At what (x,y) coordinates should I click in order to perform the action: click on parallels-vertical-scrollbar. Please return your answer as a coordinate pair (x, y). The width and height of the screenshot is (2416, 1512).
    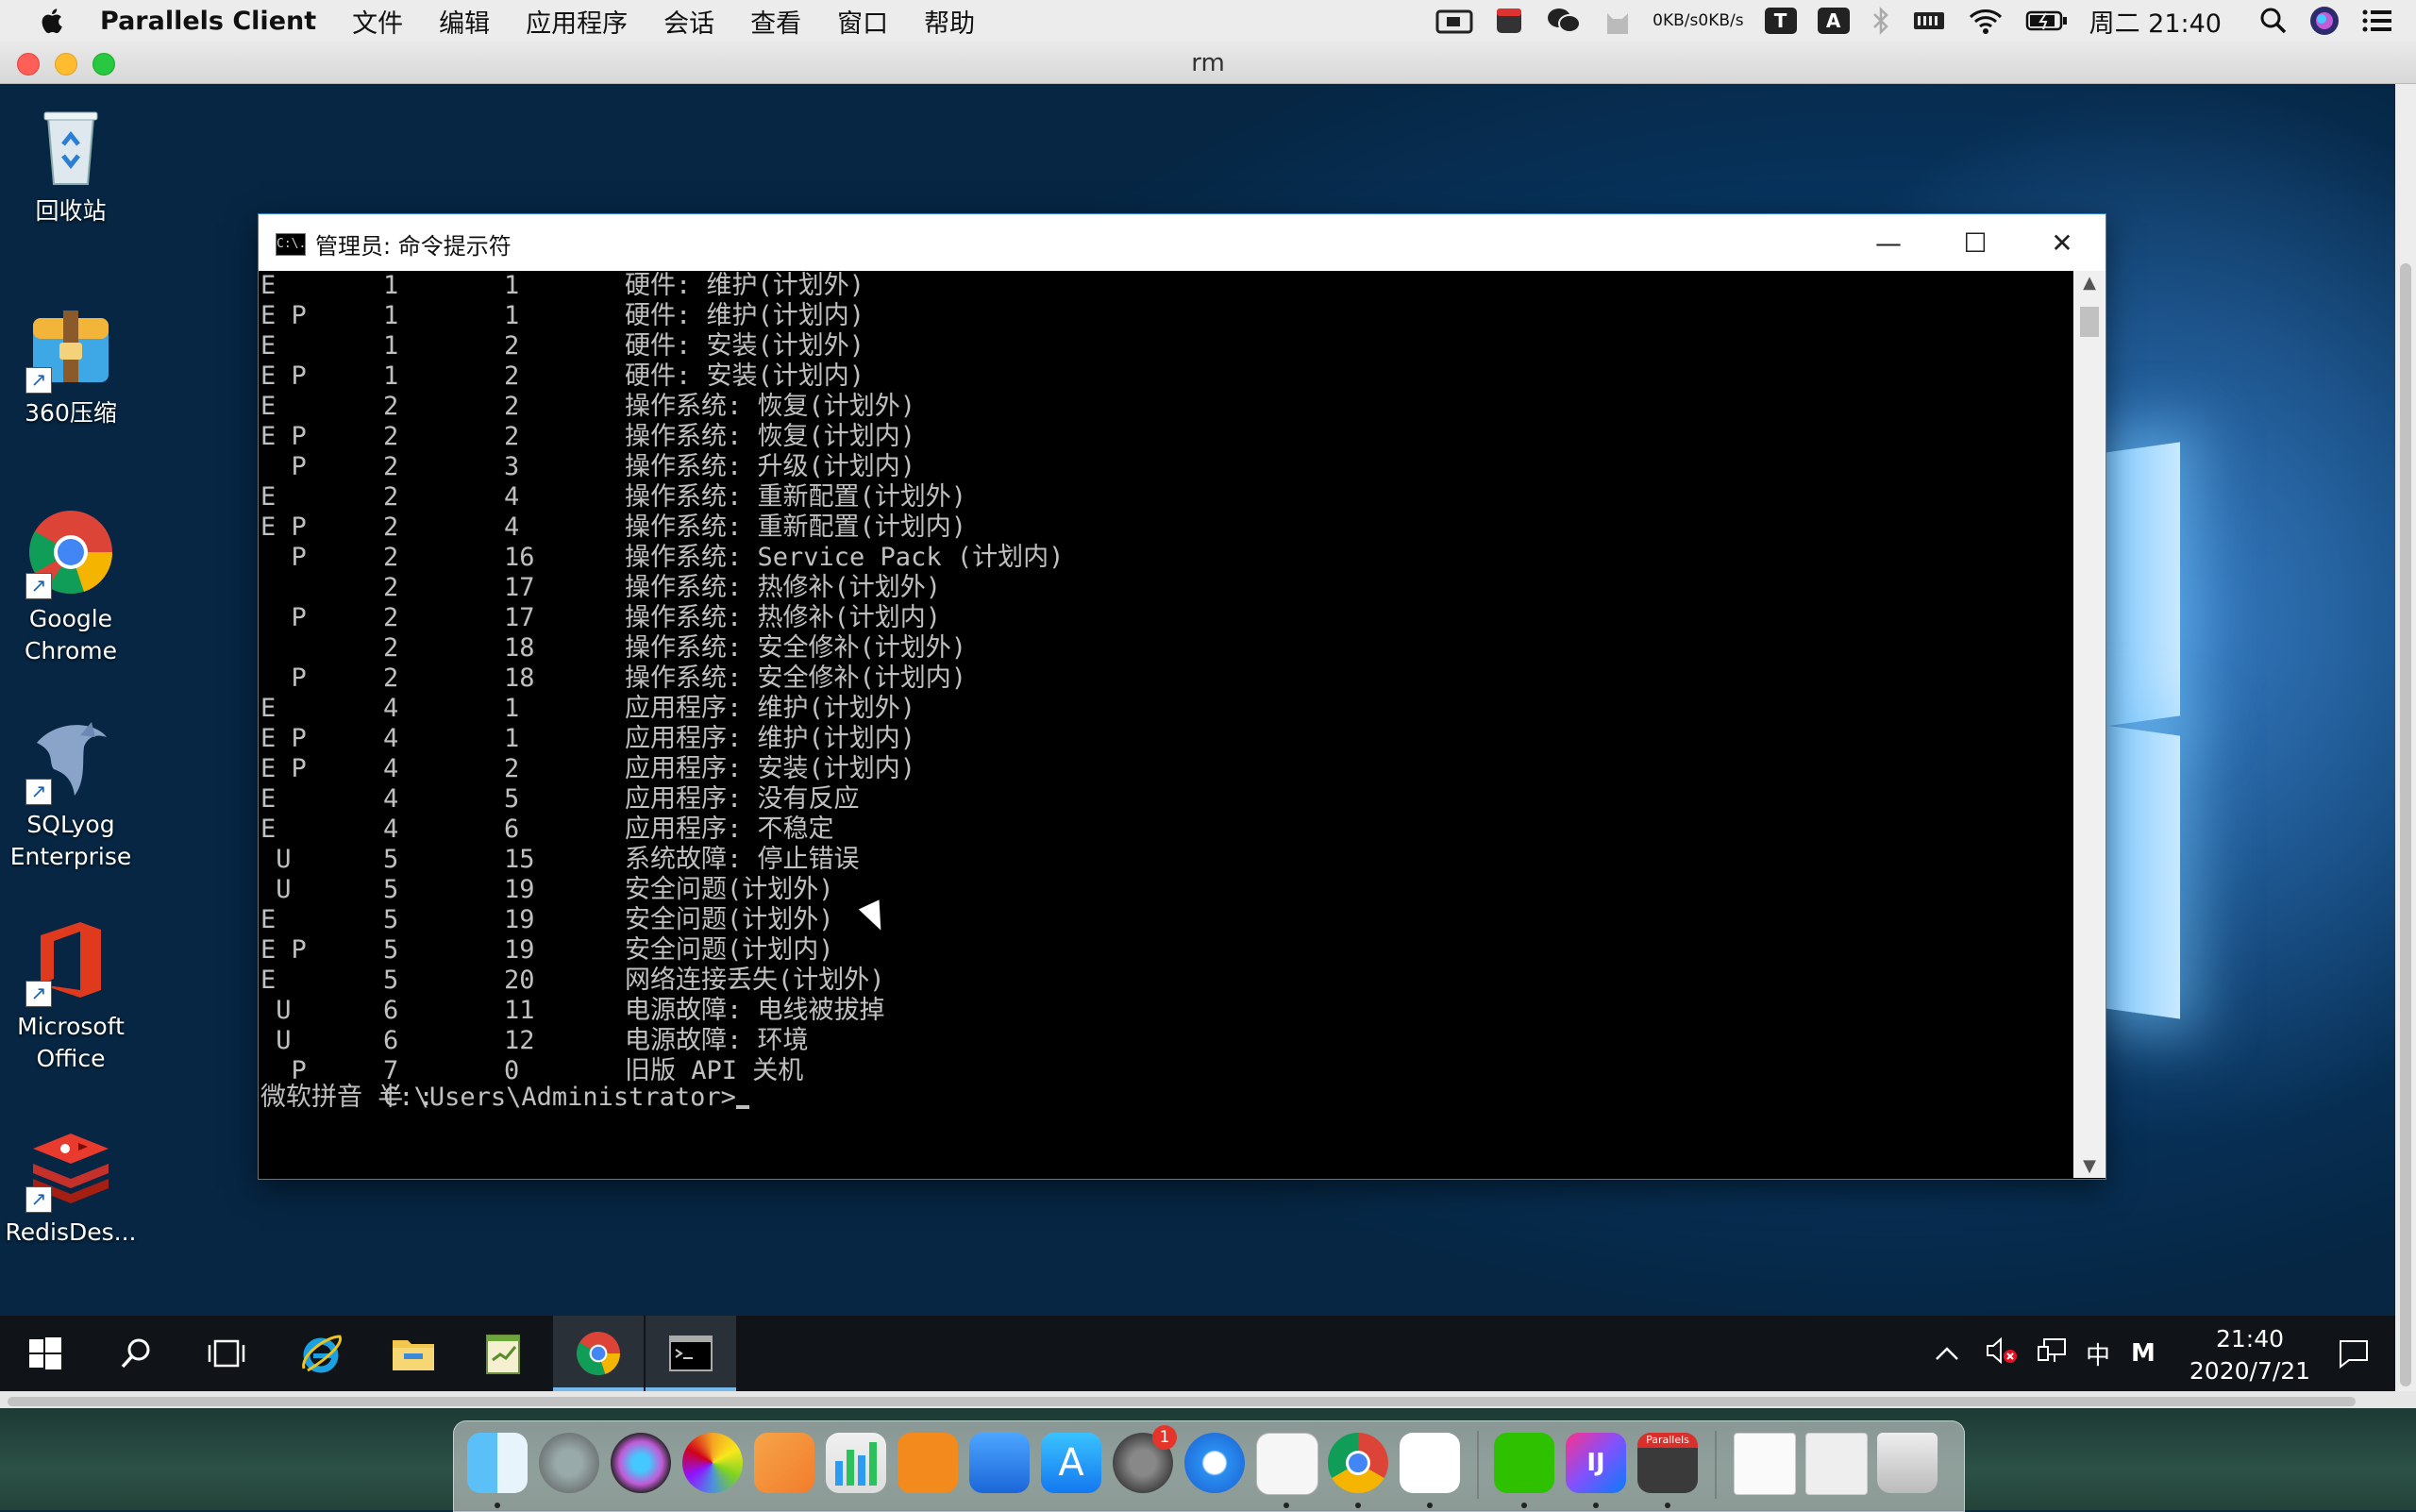
    Looking at the image, I should click on (2406, 737).